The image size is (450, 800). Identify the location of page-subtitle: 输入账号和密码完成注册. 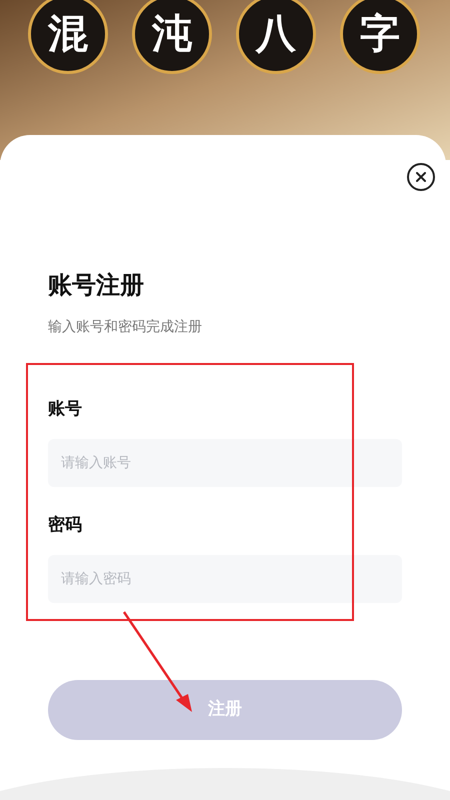
(125, 327).